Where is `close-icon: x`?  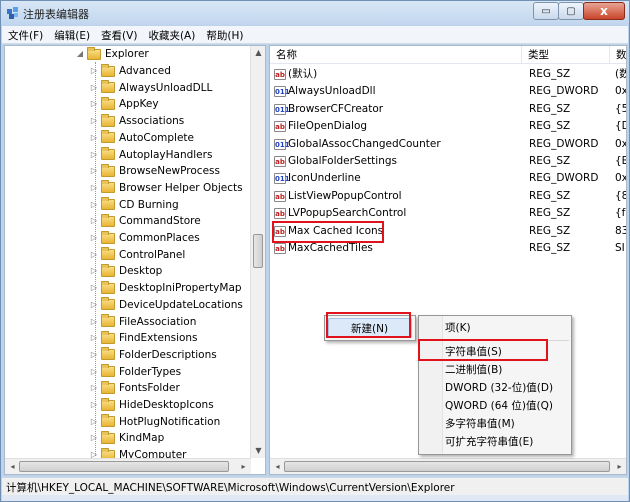 close-icon: x is located at coordinates (604, 11).